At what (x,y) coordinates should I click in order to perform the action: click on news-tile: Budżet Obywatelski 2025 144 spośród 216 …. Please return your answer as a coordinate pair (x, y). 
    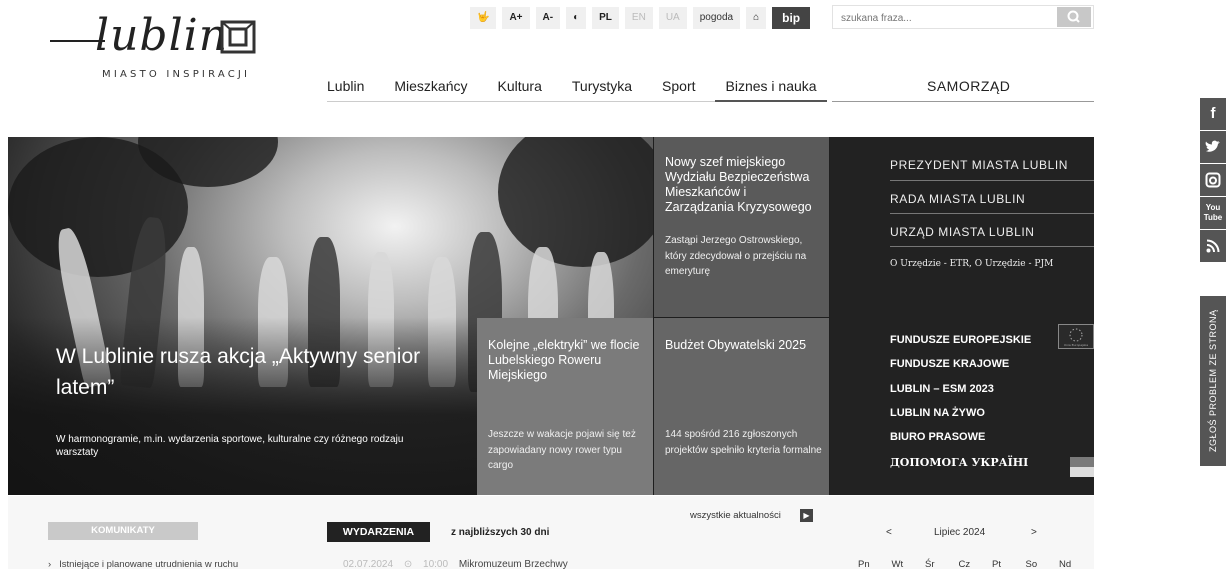
    Looking at the image, I should click on (741, 406).